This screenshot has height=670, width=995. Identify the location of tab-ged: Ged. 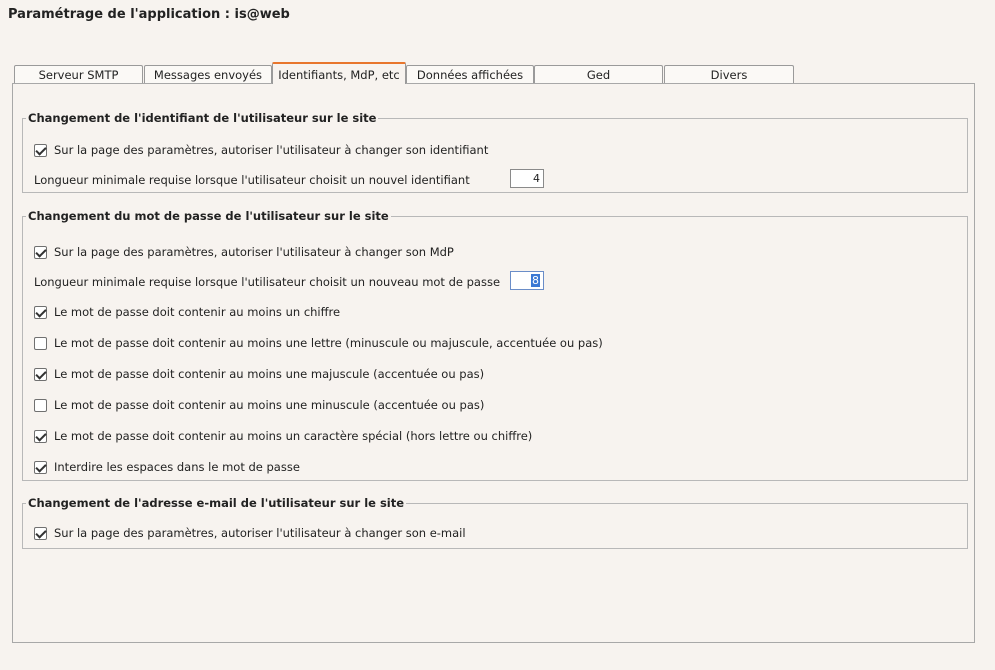
(598, 74).